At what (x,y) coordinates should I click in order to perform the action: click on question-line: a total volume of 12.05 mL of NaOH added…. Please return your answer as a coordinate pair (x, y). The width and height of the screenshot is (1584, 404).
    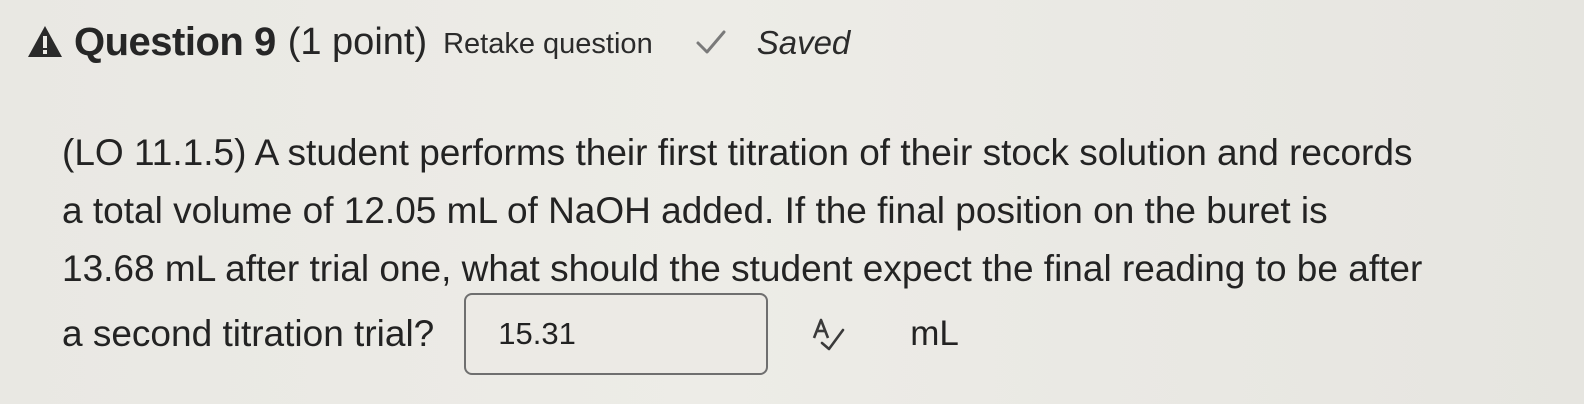
    Looking at the image, I should click on (695, 210).